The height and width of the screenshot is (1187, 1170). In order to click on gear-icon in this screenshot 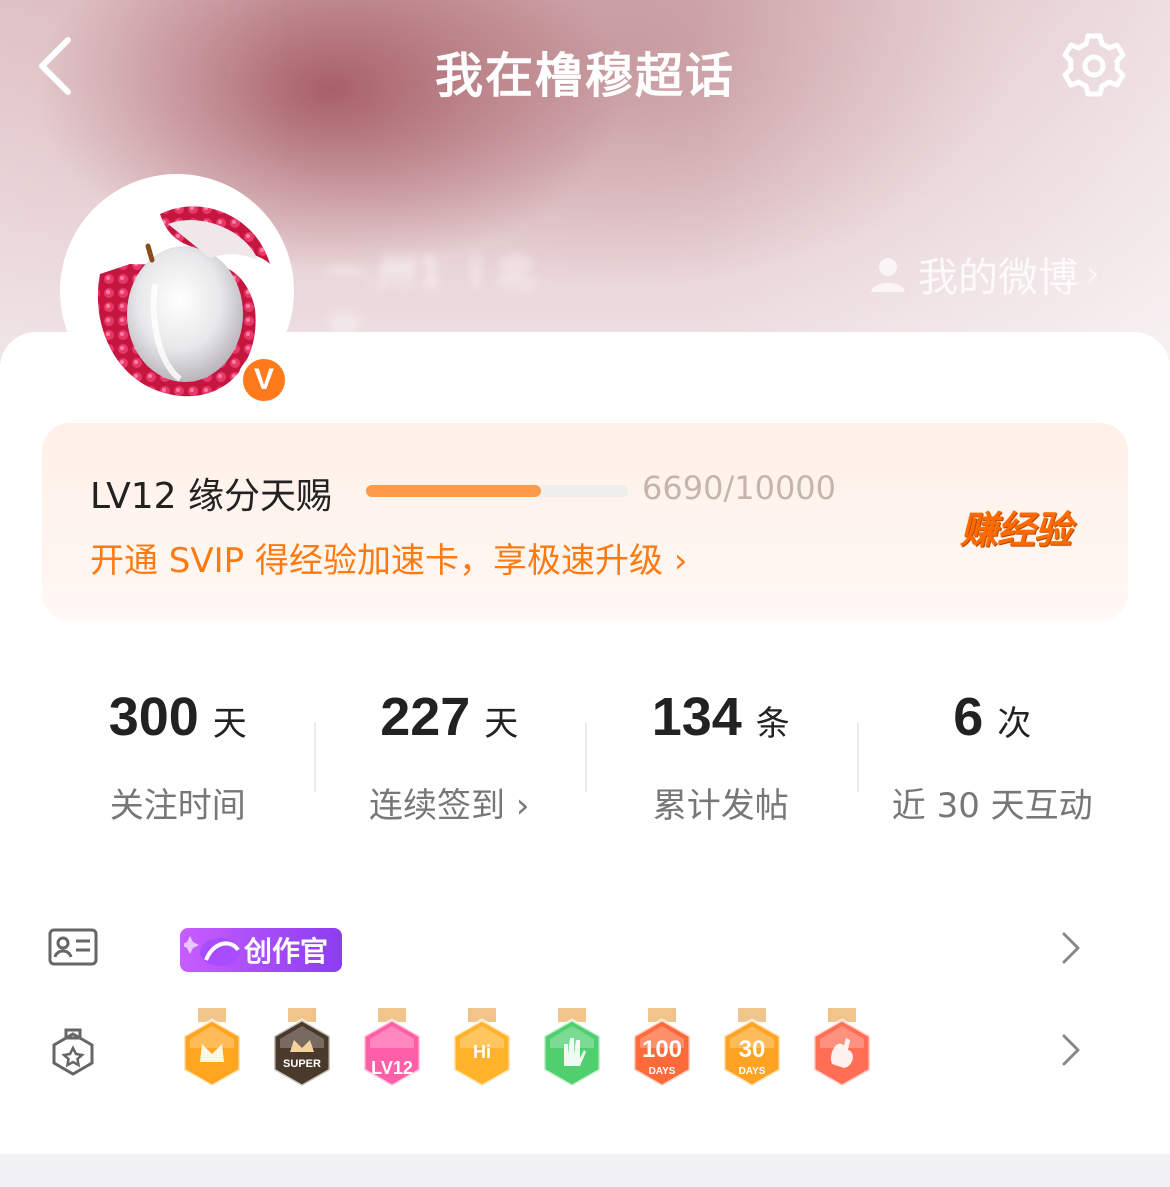, I will do `click(1094, 66)`.